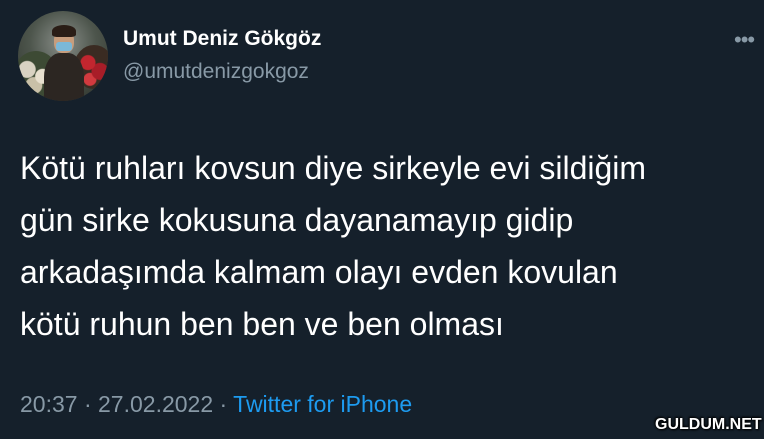 The height and width of the screenshot is (439, 764). Describe the element at coordinates (216, 72) in the screenshot. I see `author-handle: @umutdenizgokgoz` at that location.